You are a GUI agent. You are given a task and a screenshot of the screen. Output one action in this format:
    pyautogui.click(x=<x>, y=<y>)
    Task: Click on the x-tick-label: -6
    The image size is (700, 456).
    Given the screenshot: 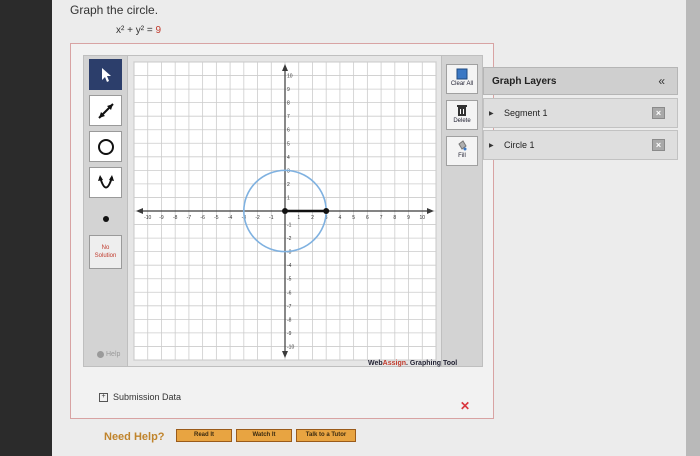 What is the action you would take?
    pyautogui.click(x=202, y=218)
    